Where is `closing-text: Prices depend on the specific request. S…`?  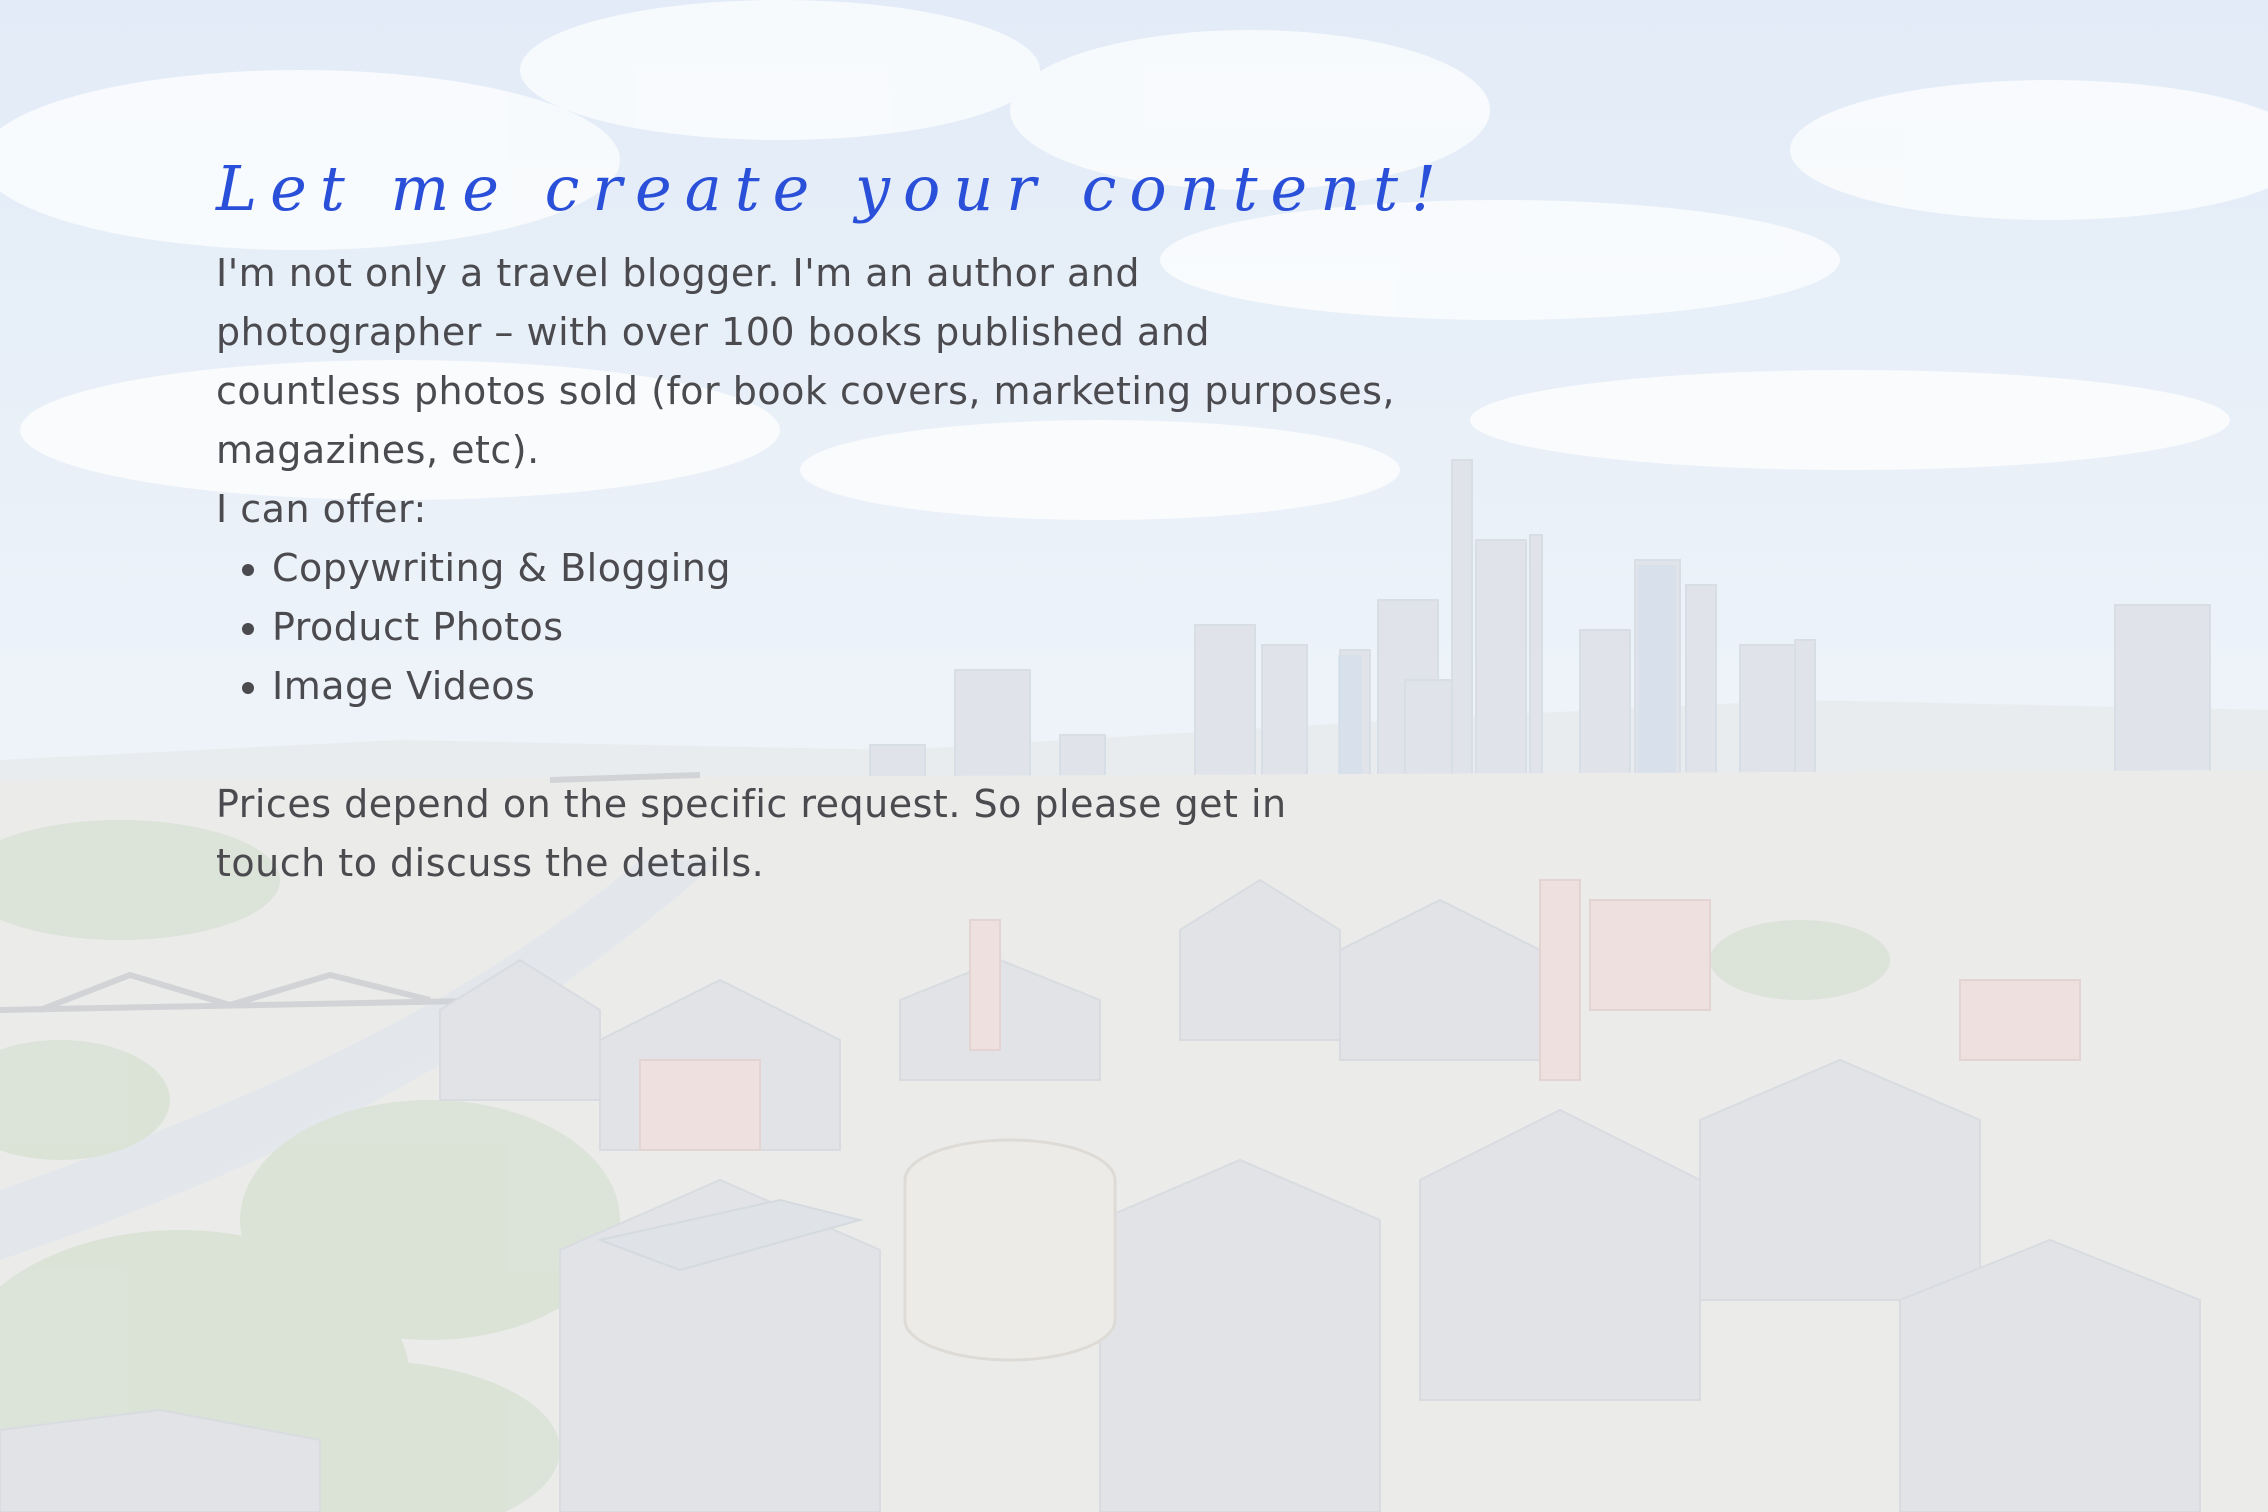
closing-text: Prices depend on the specific request. S… is located at coordinates (751, 833).